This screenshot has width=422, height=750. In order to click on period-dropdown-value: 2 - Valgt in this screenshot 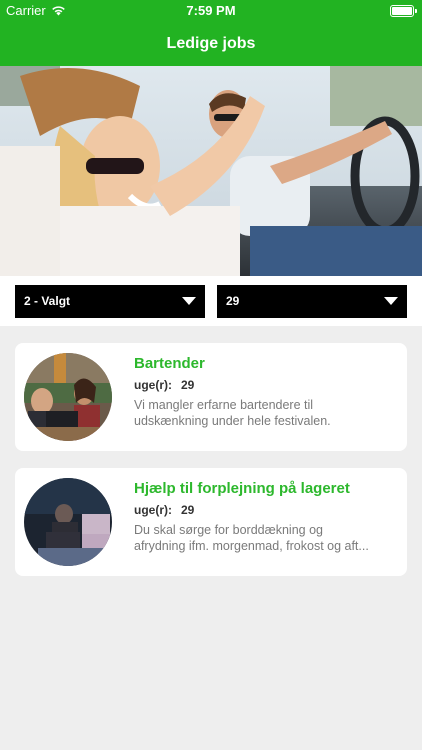, I will do `click(47, 301)`.